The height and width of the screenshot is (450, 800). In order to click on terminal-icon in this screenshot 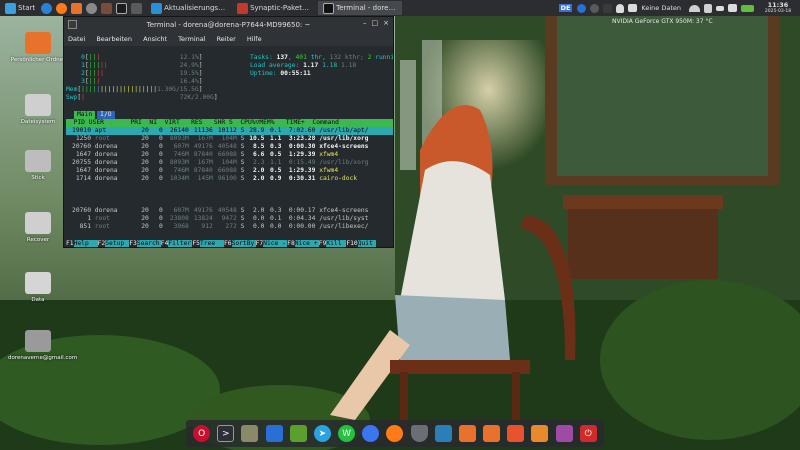, I will do `click(329, 8)`.